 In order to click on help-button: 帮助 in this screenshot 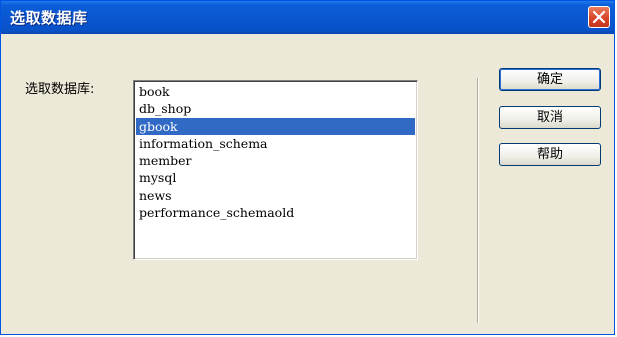, I will do `click(550, 154)`.